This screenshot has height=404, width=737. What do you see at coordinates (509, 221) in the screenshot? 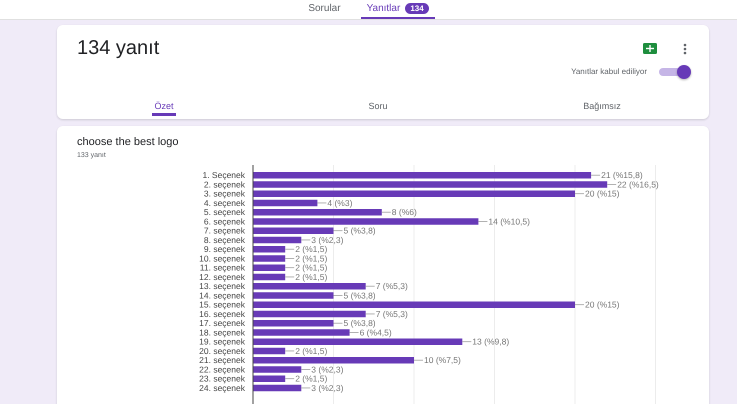
I see `value-label: 14 (%10,5)` at bounding box center [509, 221].